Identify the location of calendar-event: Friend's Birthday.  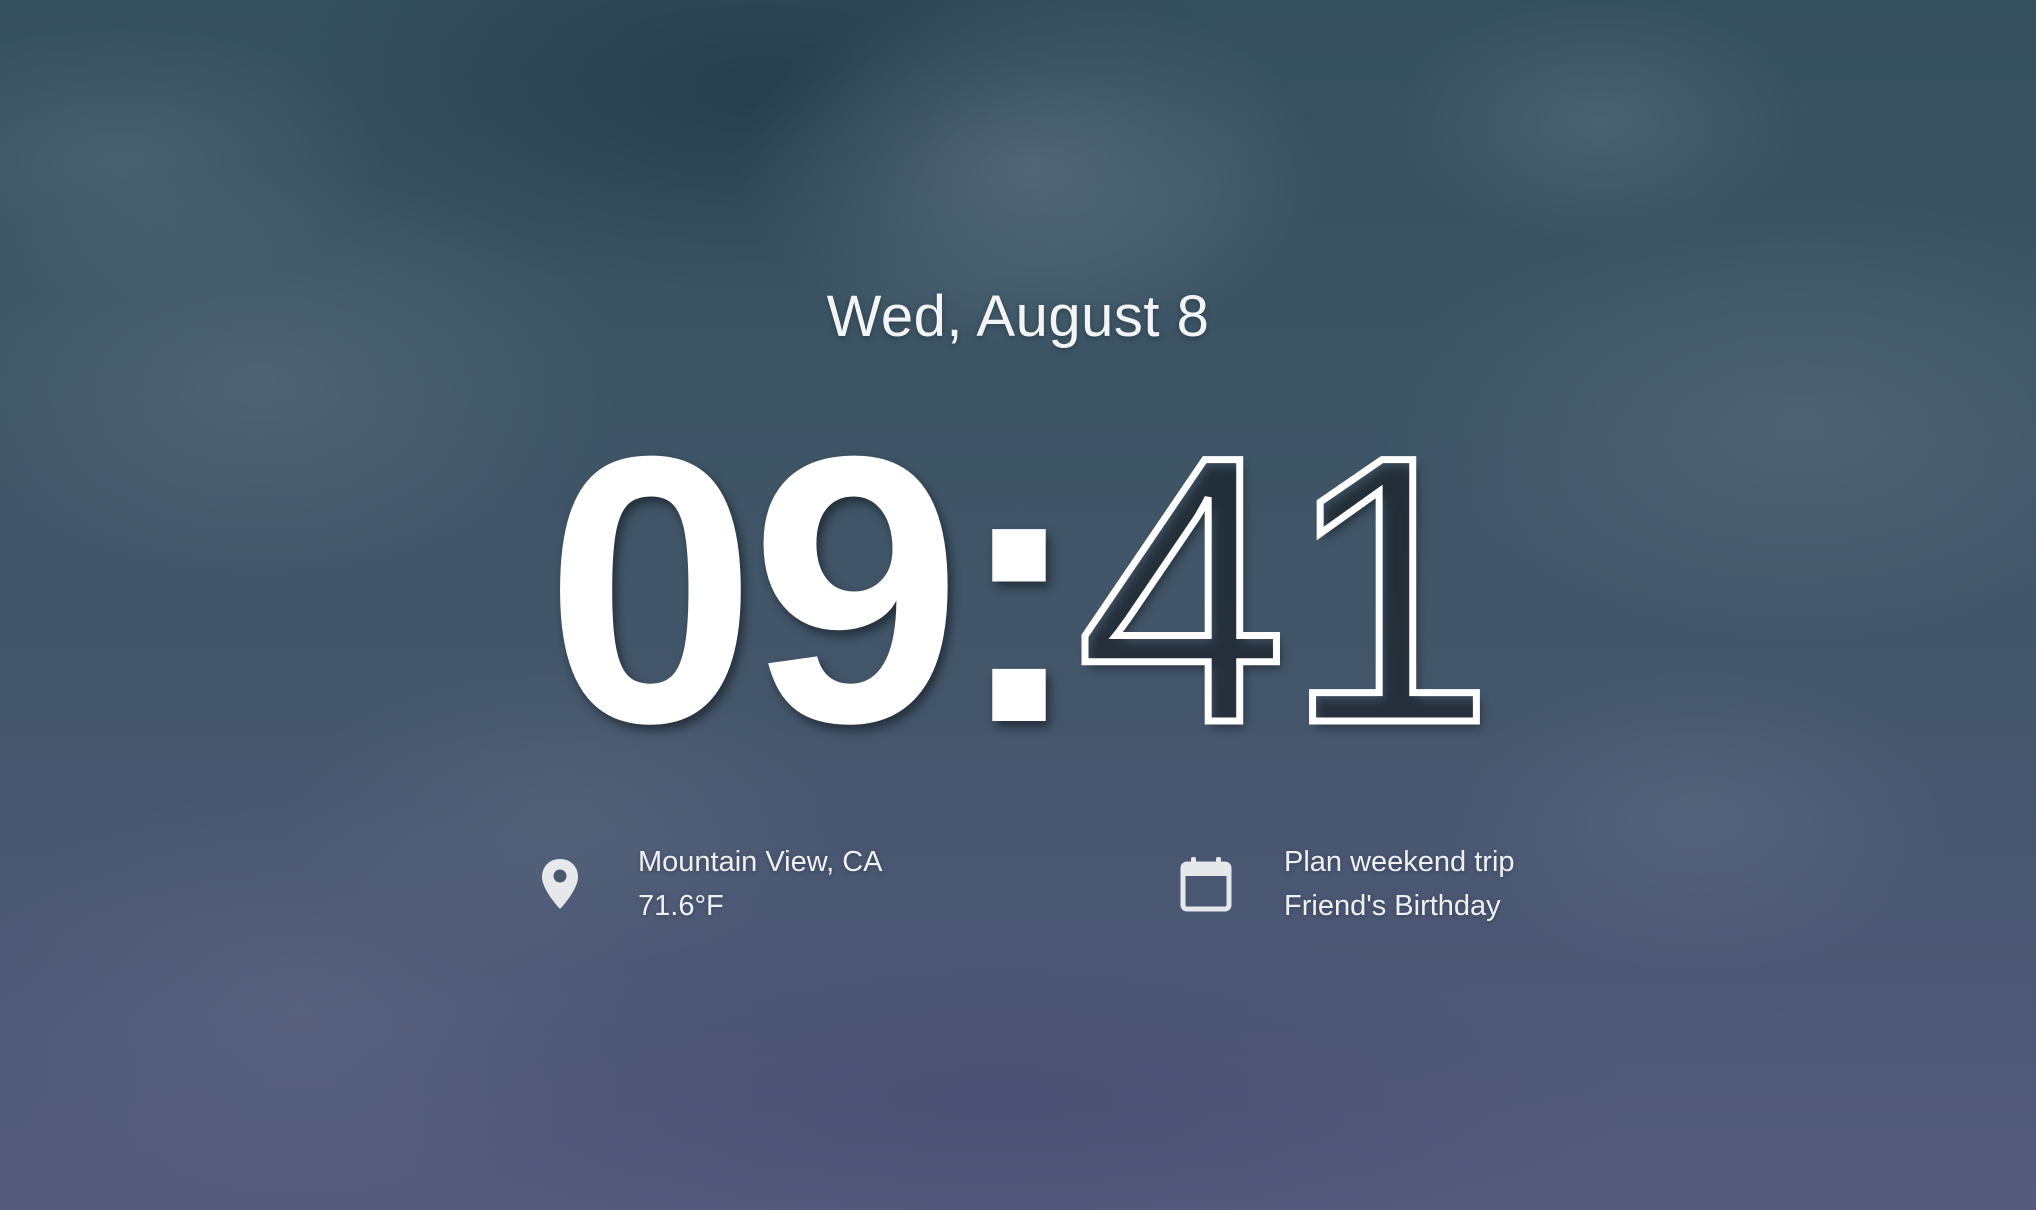
(1399, 906).